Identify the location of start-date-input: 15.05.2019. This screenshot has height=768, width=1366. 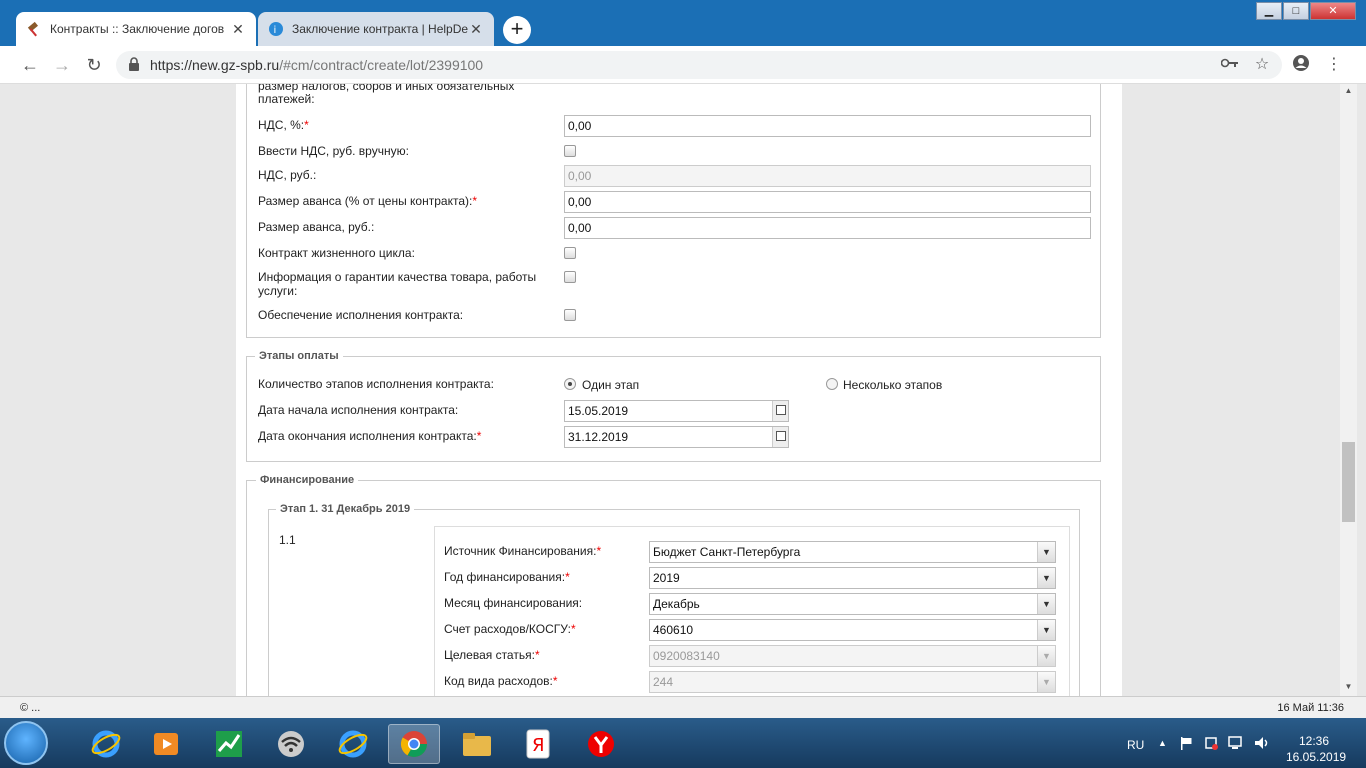
(676, 411).